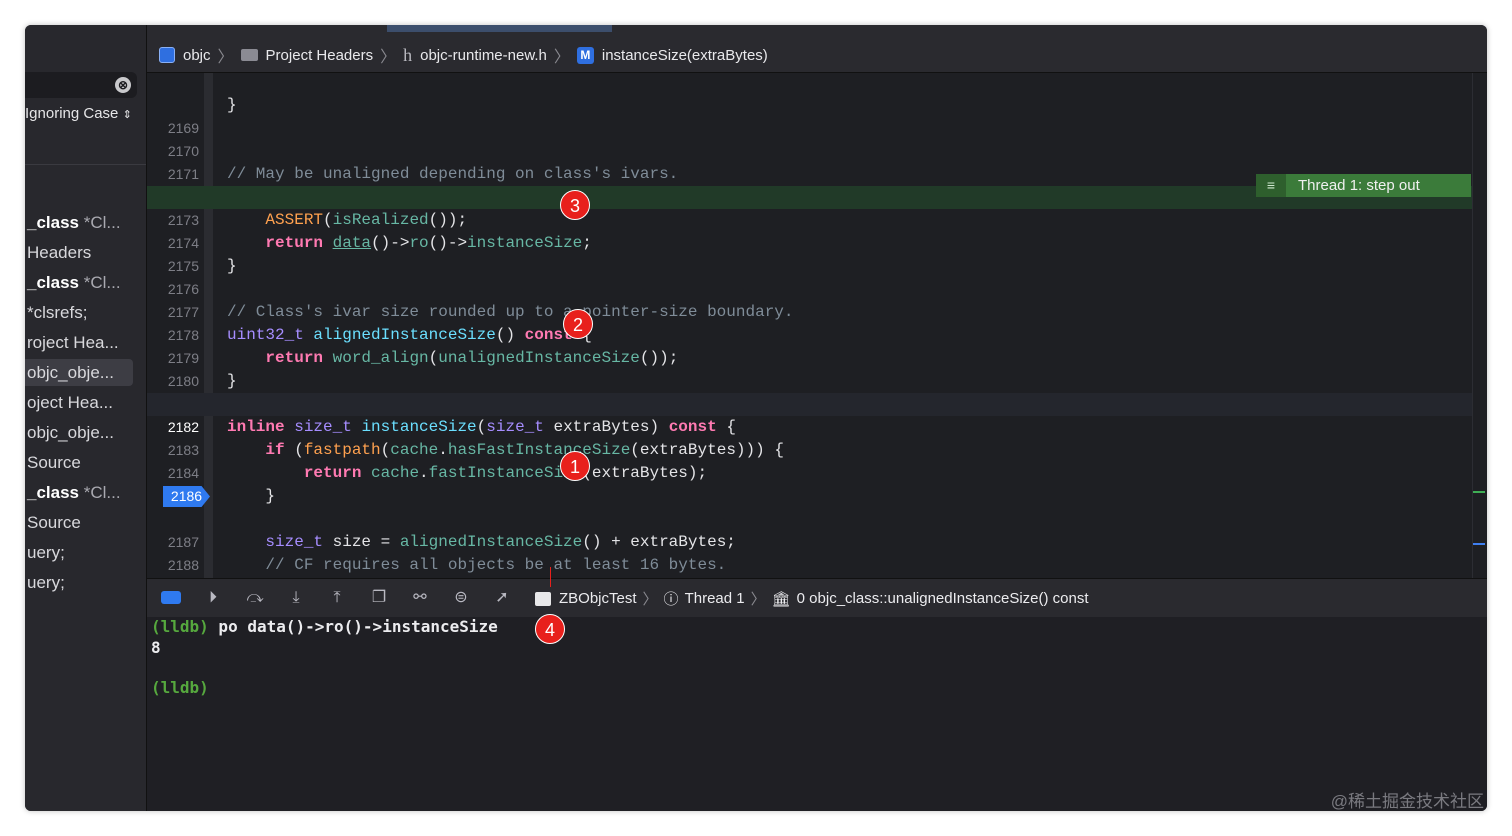 The height and width of the screenshot is (836, 1512). What do you see at coordinates (461, 598) in the screenshot?
I see `environment-overrides-icon: ⊜` at bounding box center [461, 598].